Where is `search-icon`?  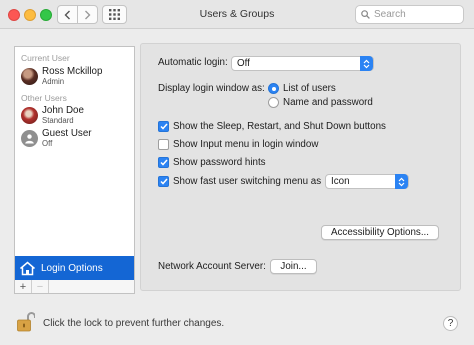 search-icon is located at coordinates (365, 14).